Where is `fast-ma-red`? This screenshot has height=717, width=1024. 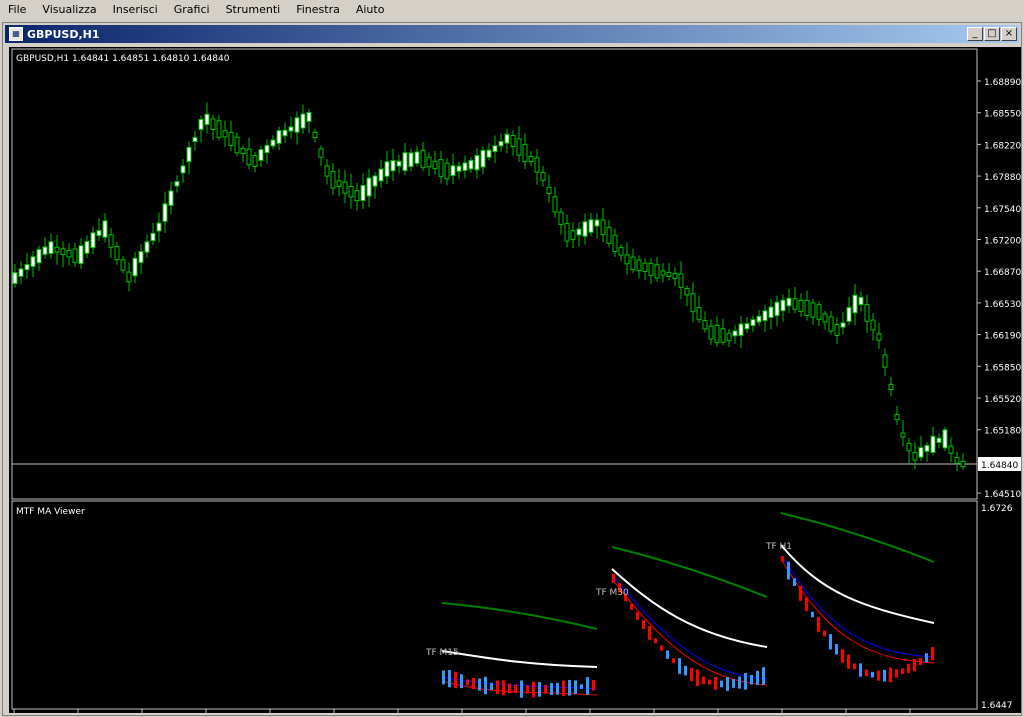 fast-ma-red is located at coordinates (857, 611).